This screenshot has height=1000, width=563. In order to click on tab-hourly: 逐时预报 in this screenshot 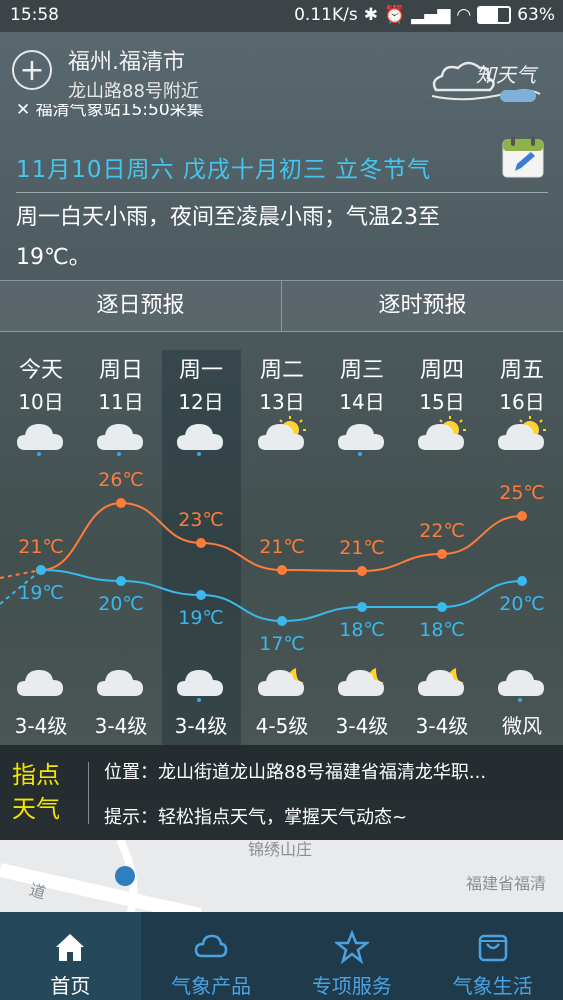, I will do `click(422, 306)`.